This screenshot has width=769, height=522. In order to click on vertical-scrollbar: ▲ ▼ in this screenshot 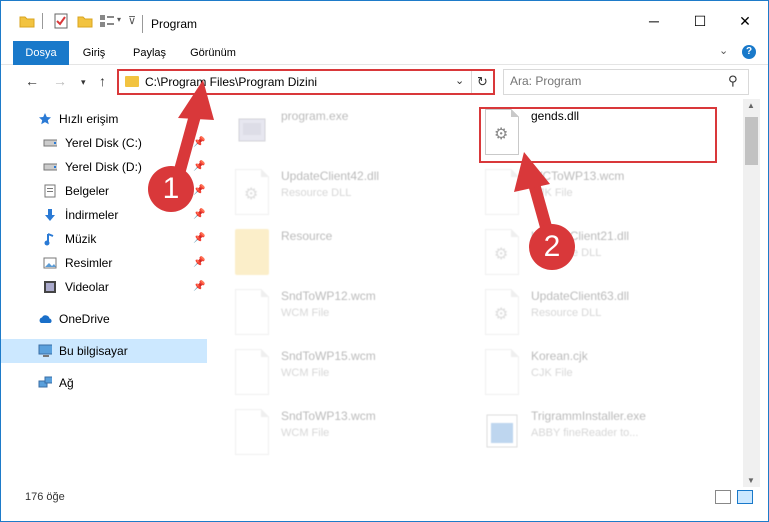, I will do `click(751, 293)`.